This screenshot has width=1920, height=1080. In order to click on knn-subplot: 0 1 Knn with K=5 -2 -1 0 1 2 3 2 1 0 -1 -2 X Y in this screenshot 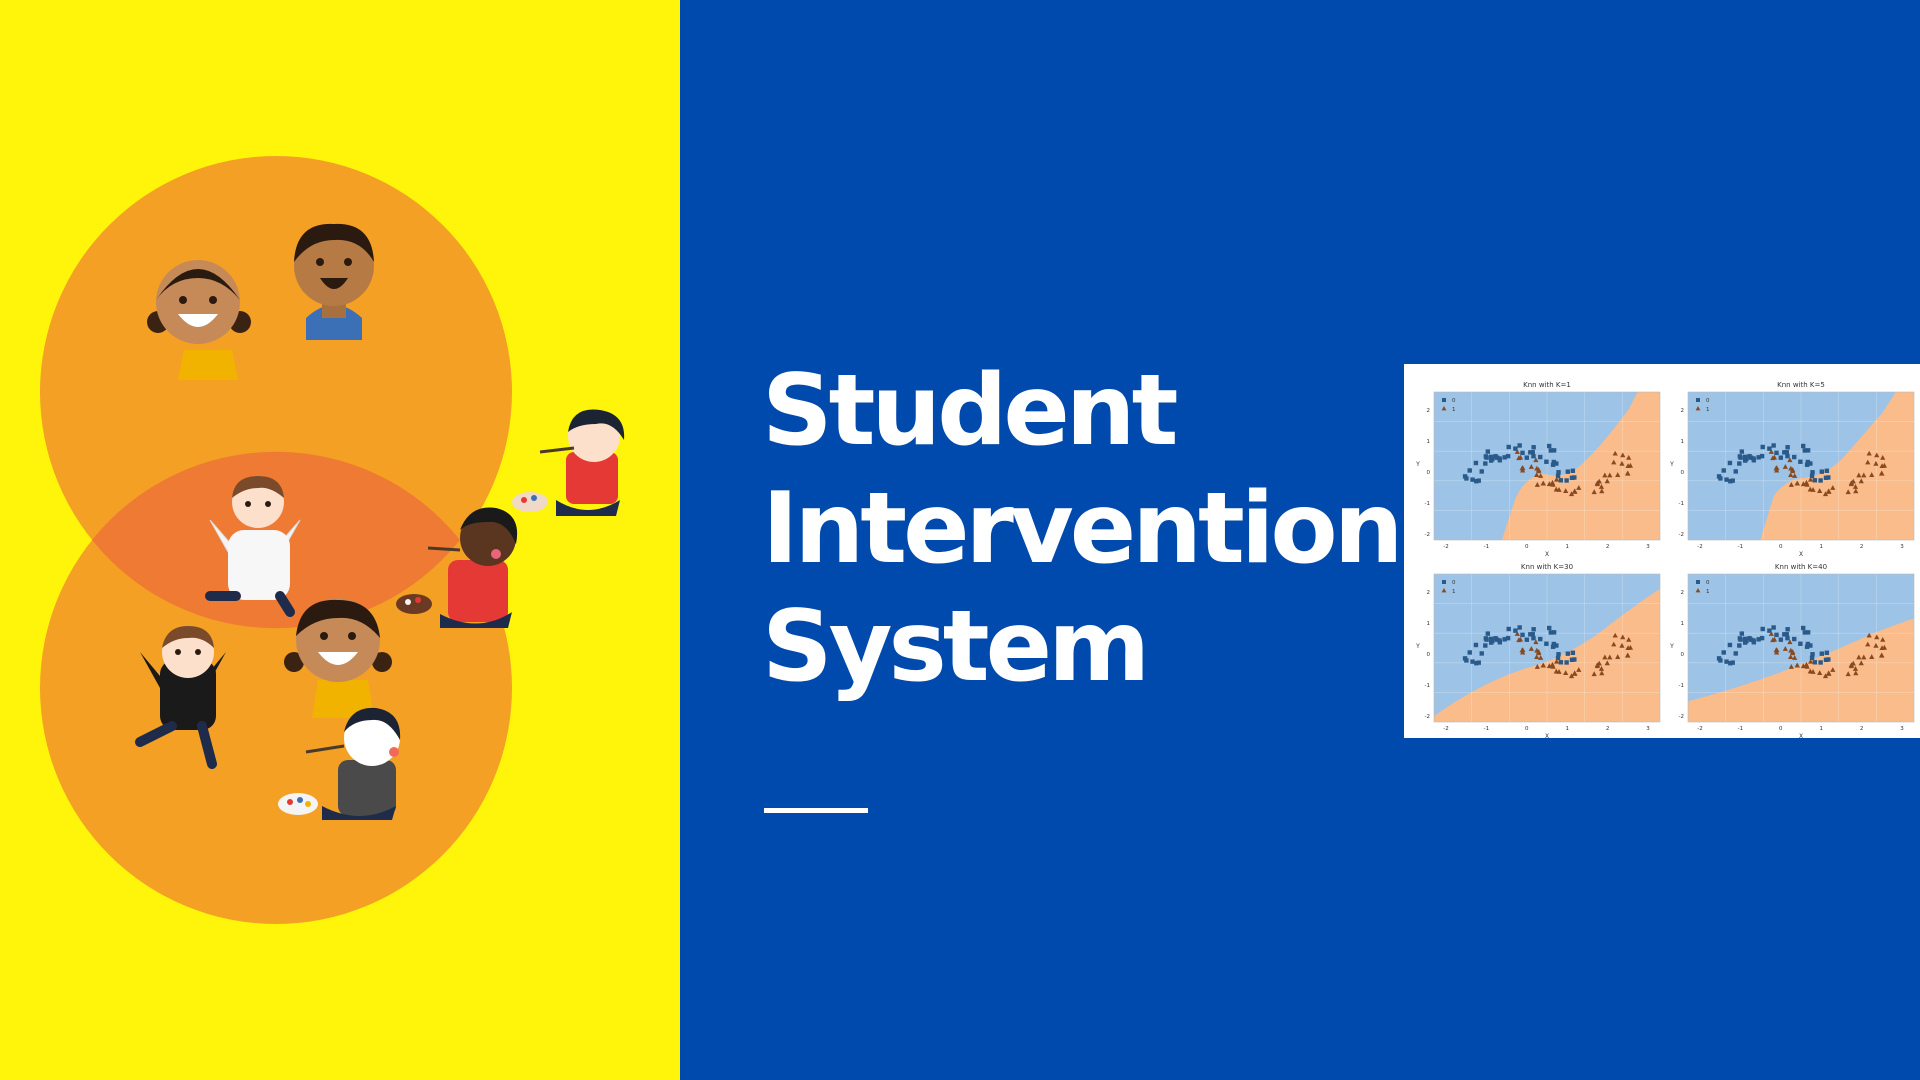, I will do `click(1792, 469)`.